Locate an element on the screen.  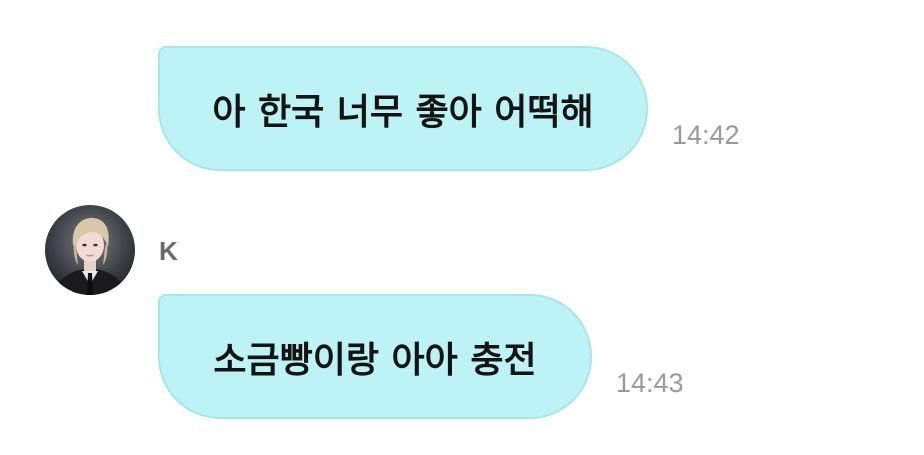
message-bubble-incoming: 소금빵이랑 아아 충전 is located at coordinates (375, 356).